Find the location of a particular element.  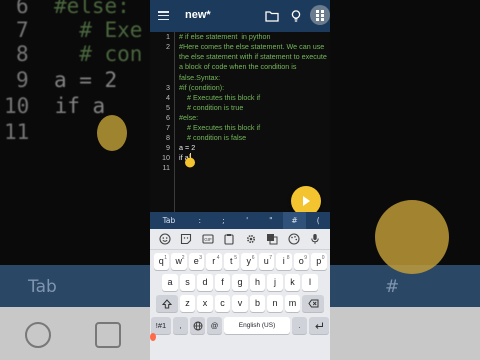

palette-icon is located at coordinates (294, 239).